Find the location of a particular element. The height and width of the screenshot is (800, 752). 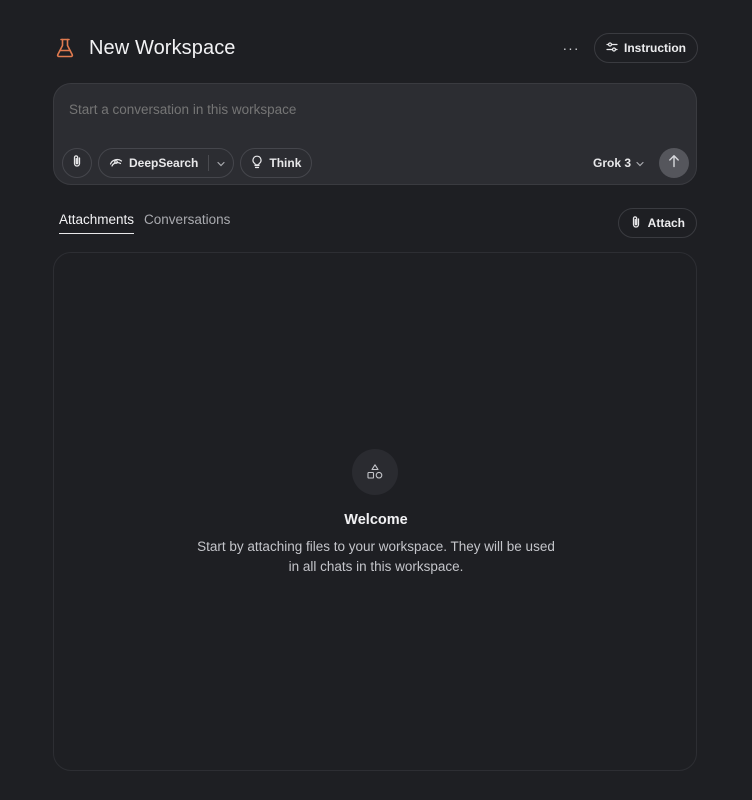

send-button is located at coordinates (674, 163).